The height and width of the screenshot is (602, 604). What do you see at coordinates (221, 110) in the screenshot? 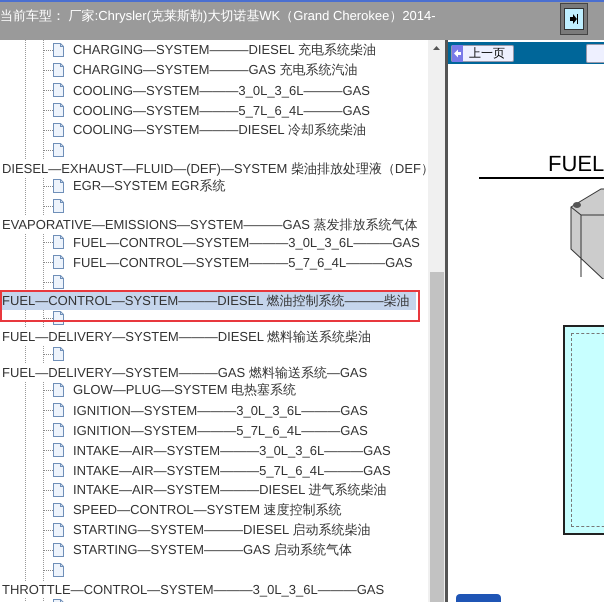
I see `tree-item: COOLING—SYSTEM———5_7L_6_4L———GAS` at bounding box center [221, 110].